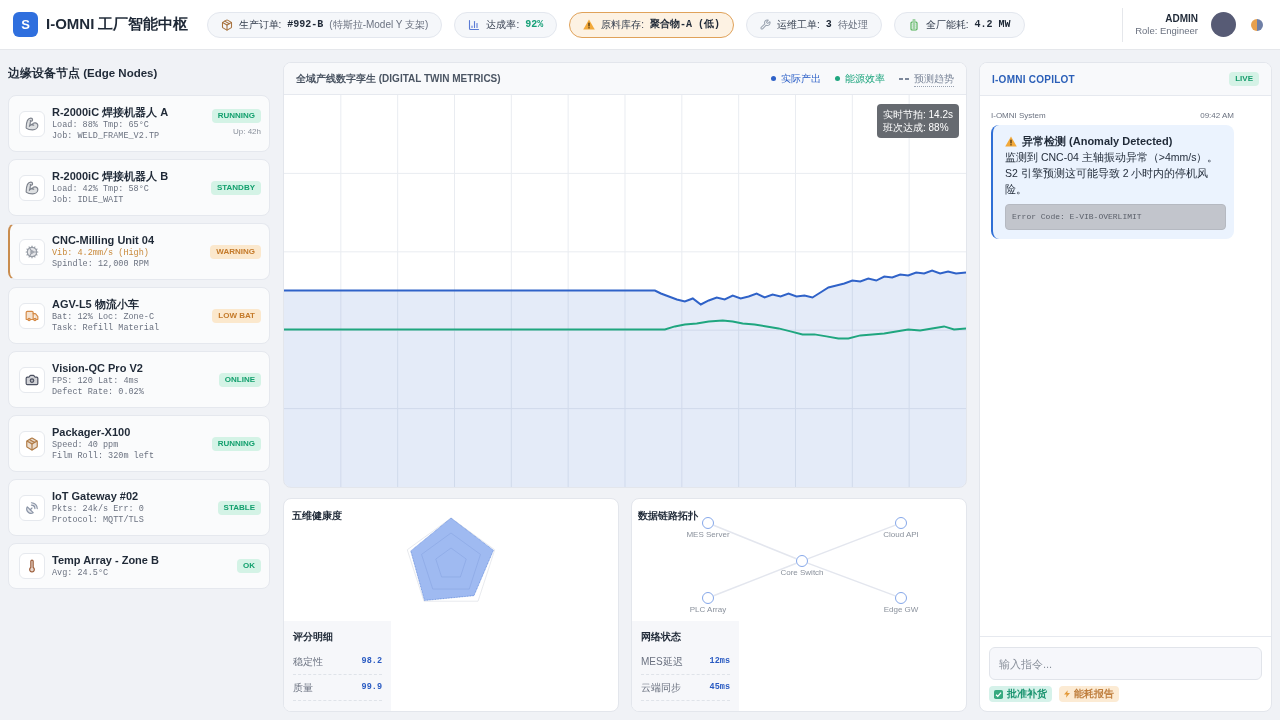  What do you see at coordinates (661, 688) in the screenshot?
I see `metric-label: 云端同步` at bounding box center [661, 688].